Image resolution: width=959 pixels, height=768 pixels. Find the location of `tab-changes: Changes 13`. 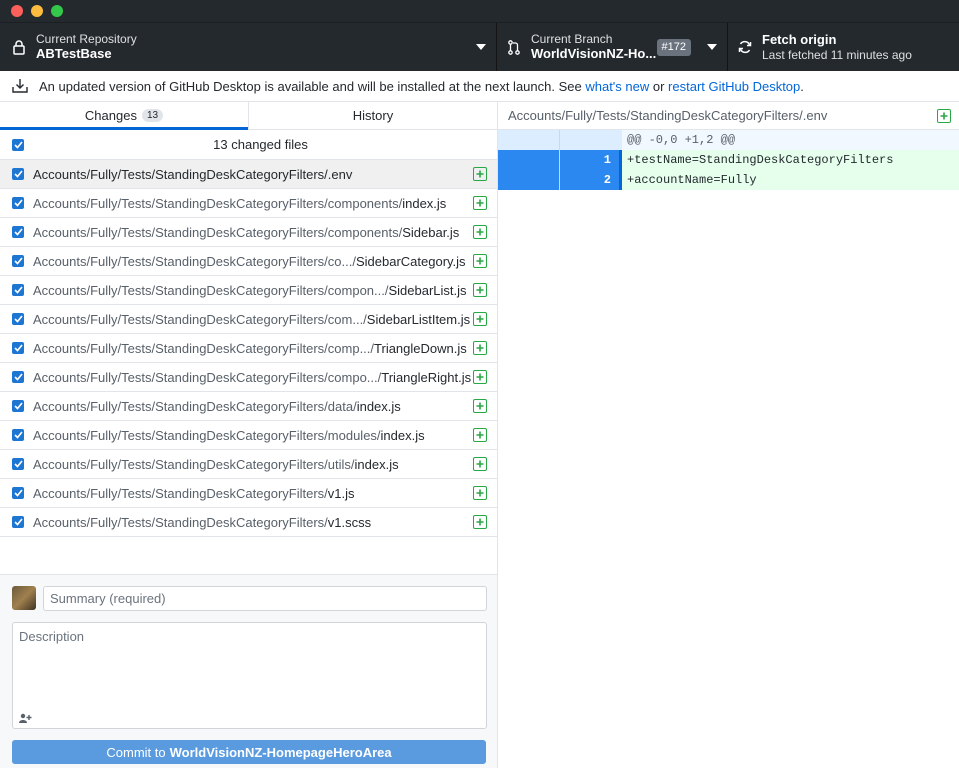

tab-changes: Changes 13 is located at coordinates (124, 116).